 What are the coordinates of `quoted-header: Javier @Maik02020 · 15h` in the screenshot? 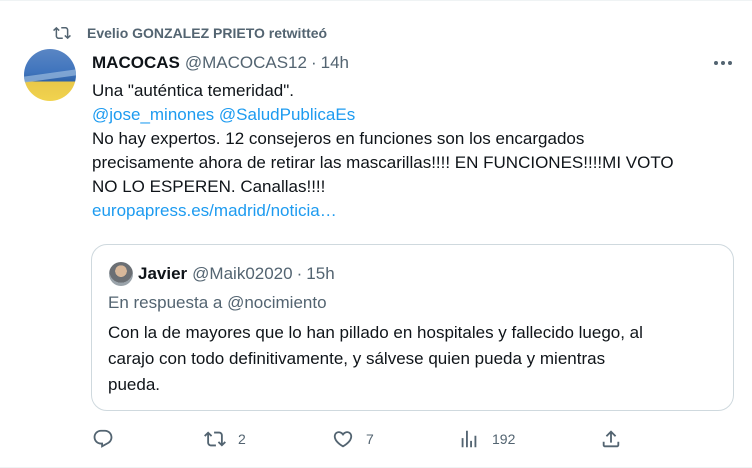 It's located at (236, 274).